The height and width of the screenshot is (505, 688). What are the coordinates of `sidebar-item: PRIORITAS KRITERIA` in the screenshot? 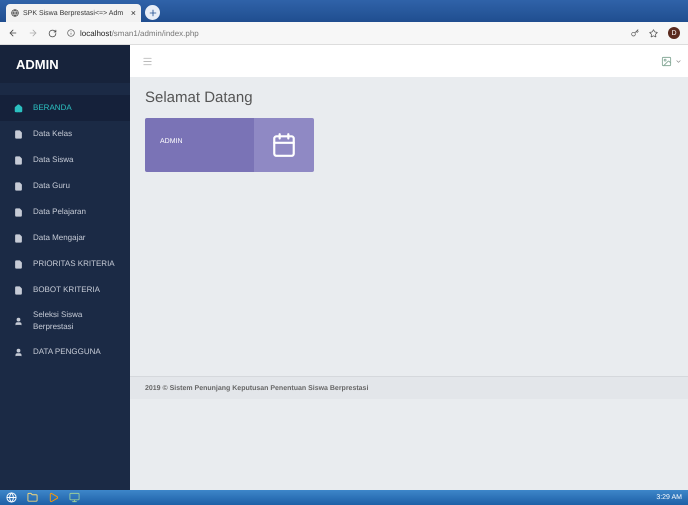 It's located at (65, 264).